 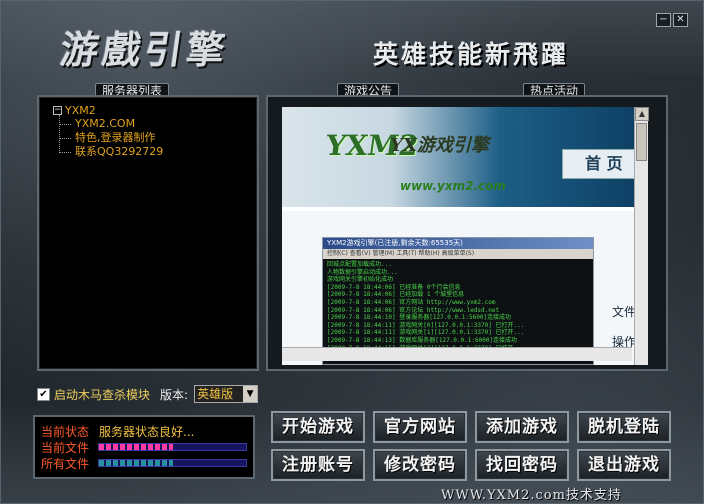 I want to click on register-account-button: 注册账号, so click(x=318, y=465).